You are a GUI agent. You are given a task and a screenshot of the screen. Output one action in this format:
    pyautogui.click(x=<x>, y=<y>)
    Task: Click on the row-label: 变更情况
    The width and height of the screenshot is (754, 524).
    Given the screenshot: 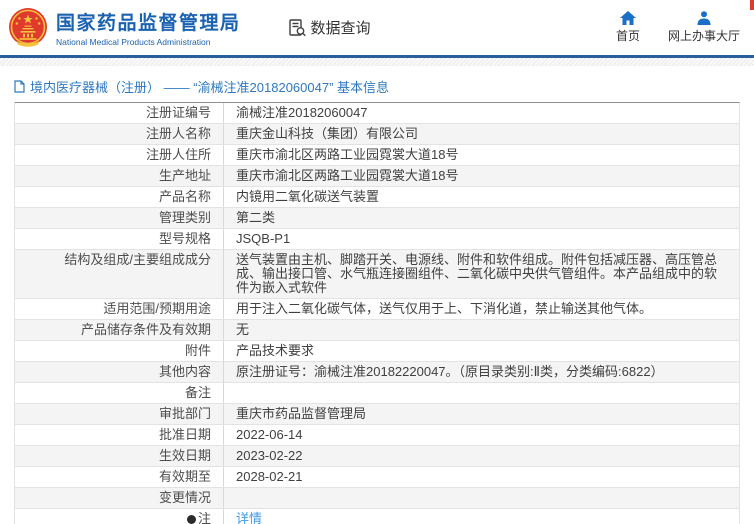 What is the action you would take?
    pyautogui.click(x=119, y=498)
    